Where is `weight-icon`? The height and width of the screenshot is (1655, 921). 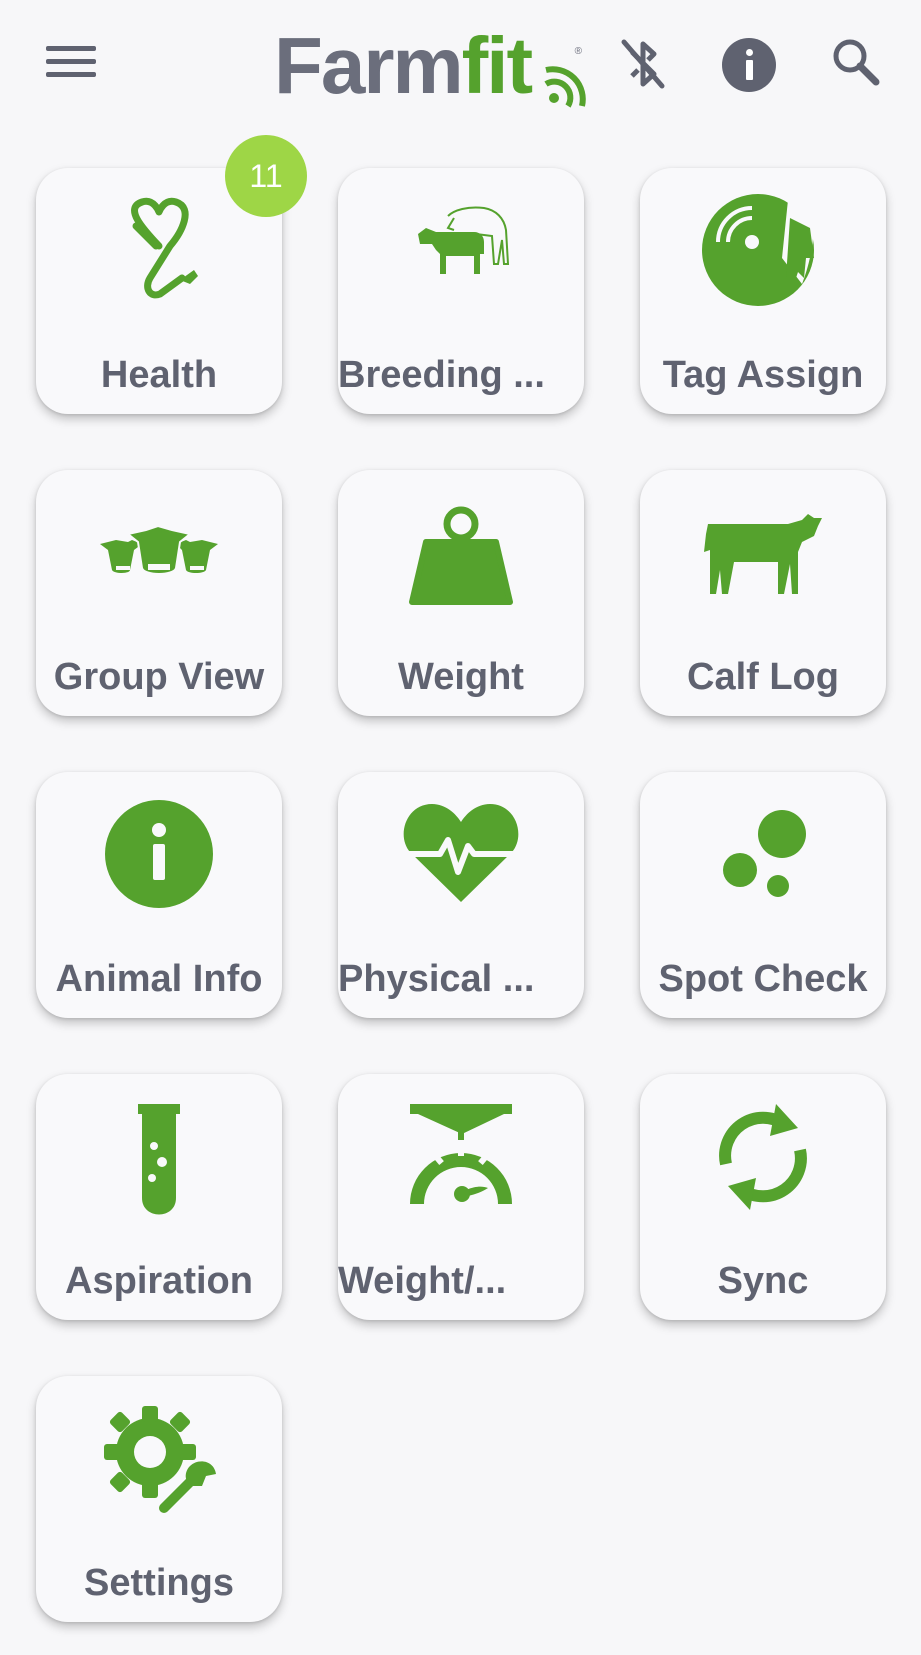
weight-icon is located at coordinates (461, 555).